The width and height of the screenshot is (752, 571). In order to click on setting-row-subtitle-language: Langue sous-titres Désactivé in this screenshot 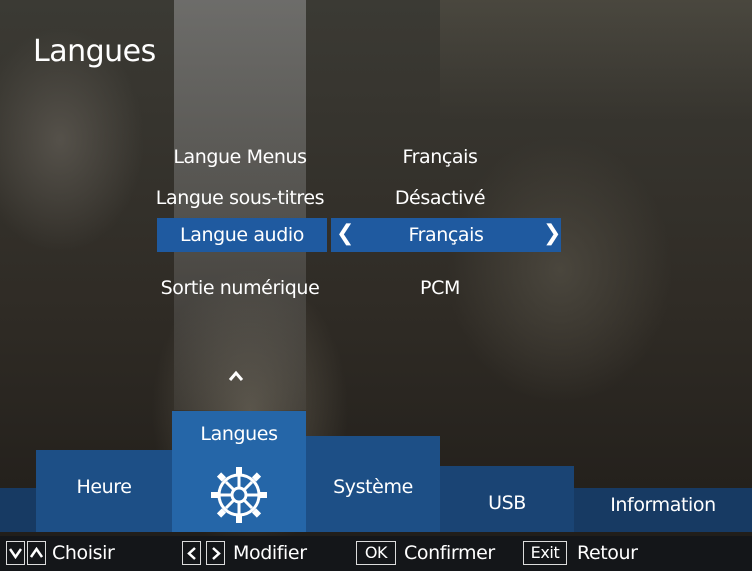, I will do `click(376, 198)`.